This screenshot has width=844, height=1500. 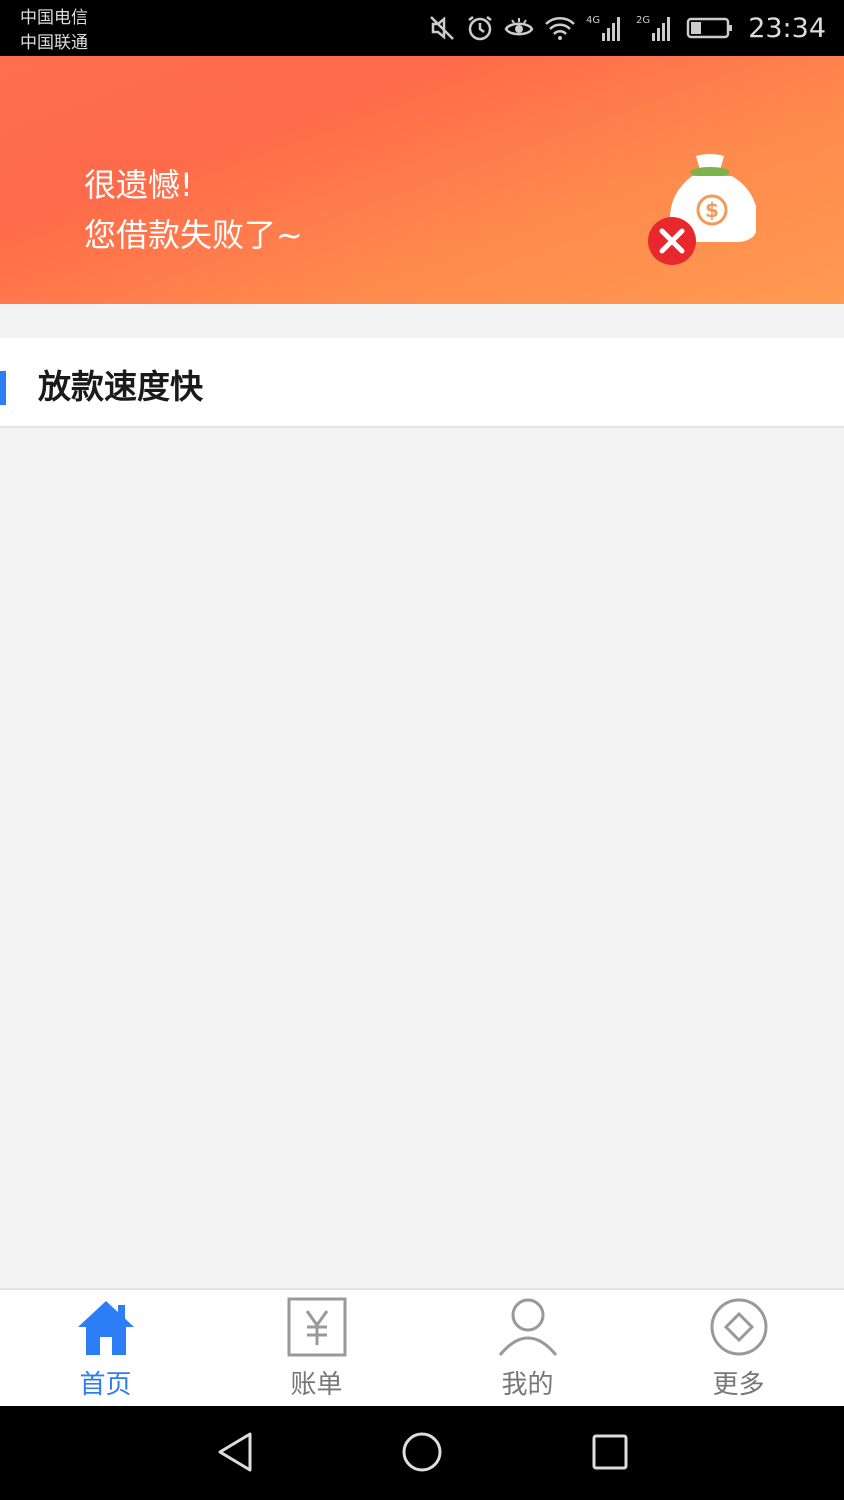 I want to click on signal-2g-icon: 2G, so click(x=656, y=28).